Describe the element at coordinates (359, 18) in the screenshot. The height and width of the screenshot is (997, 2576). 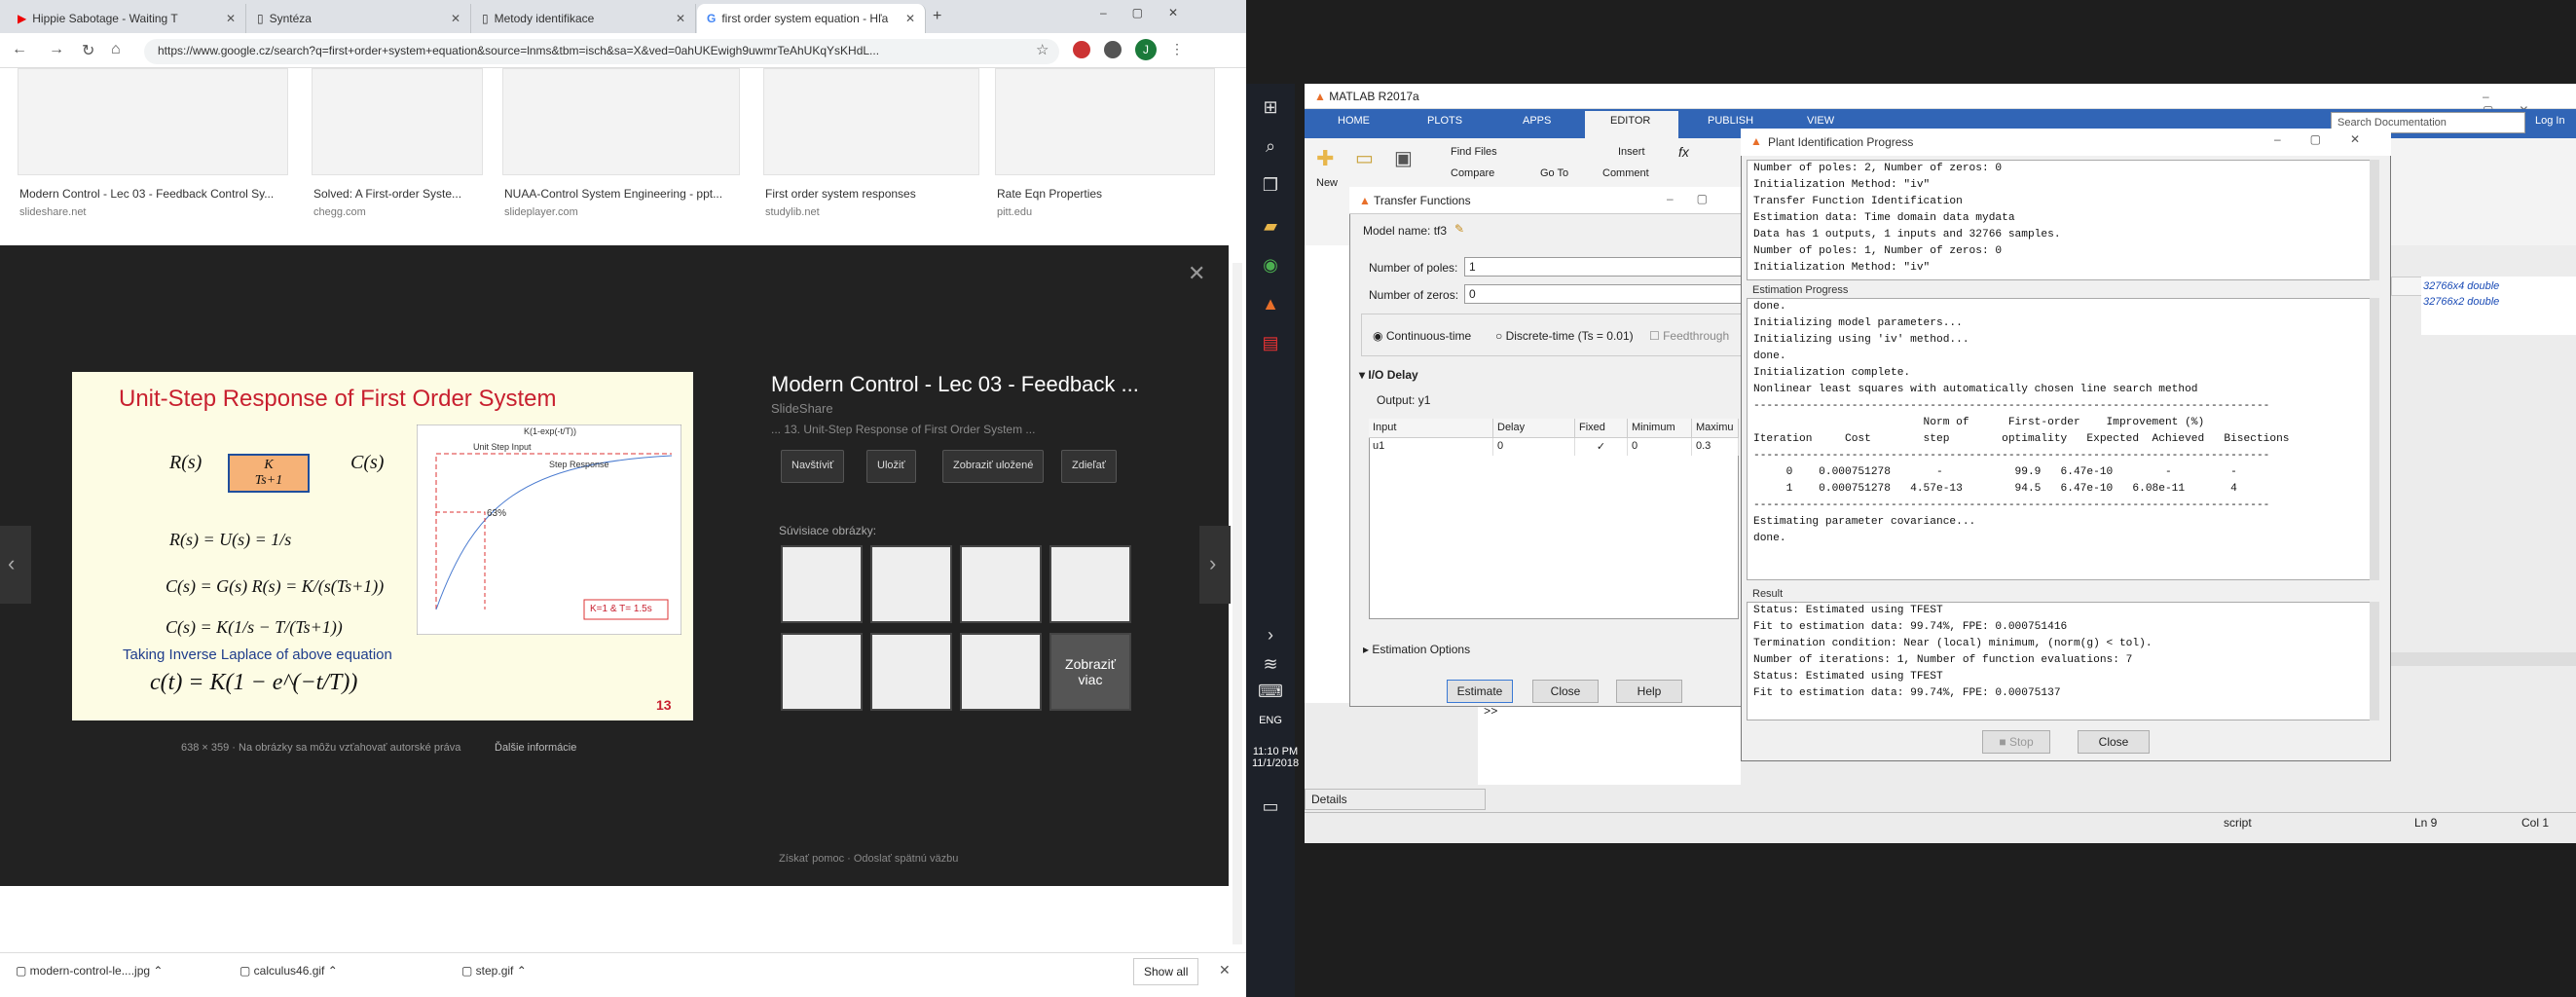
I see `tab-synteza: ▯ Syntéza ✕` at that location.